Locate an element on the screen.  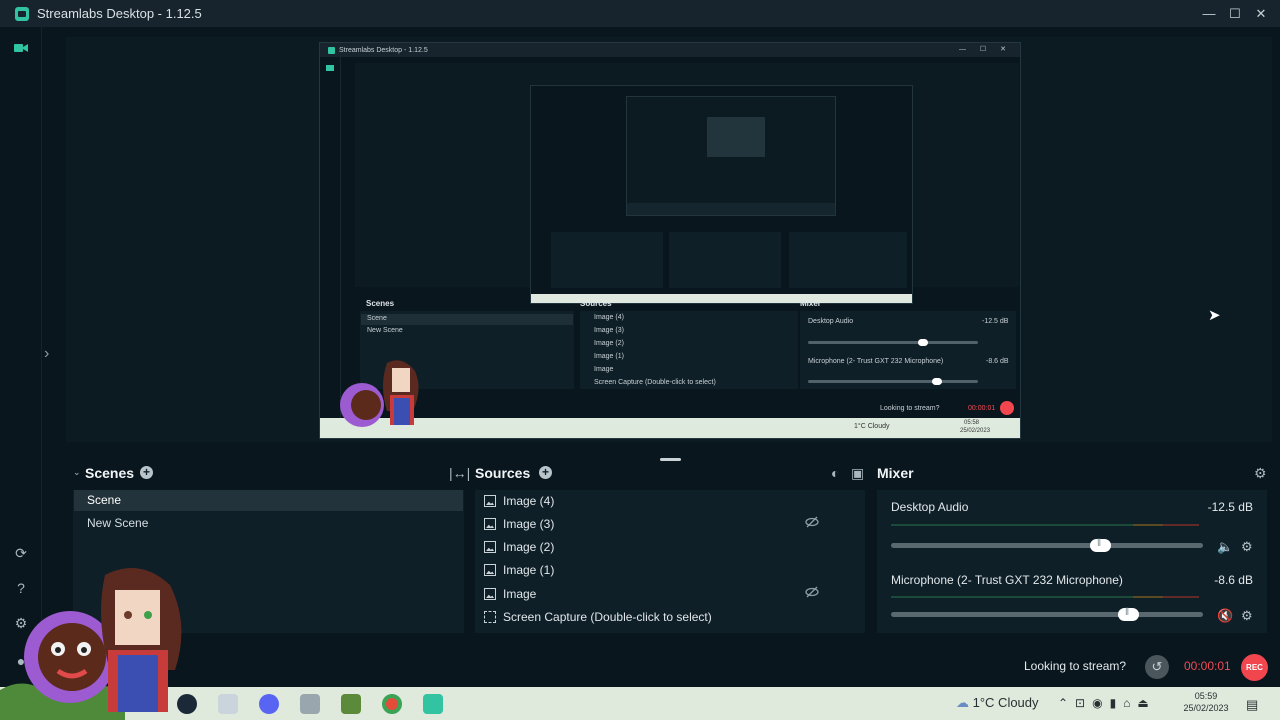
pen-icon is located at coordinates (228, 704).